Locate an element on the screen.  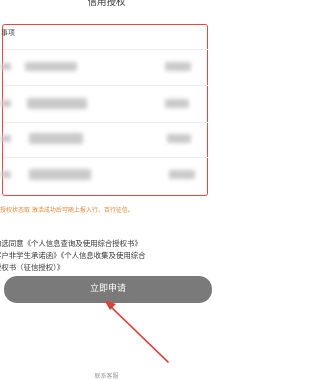
agreement-line-1: 勾选同意《个人信息查询及使用综合授权书》 is located at coordinates (109, 244).